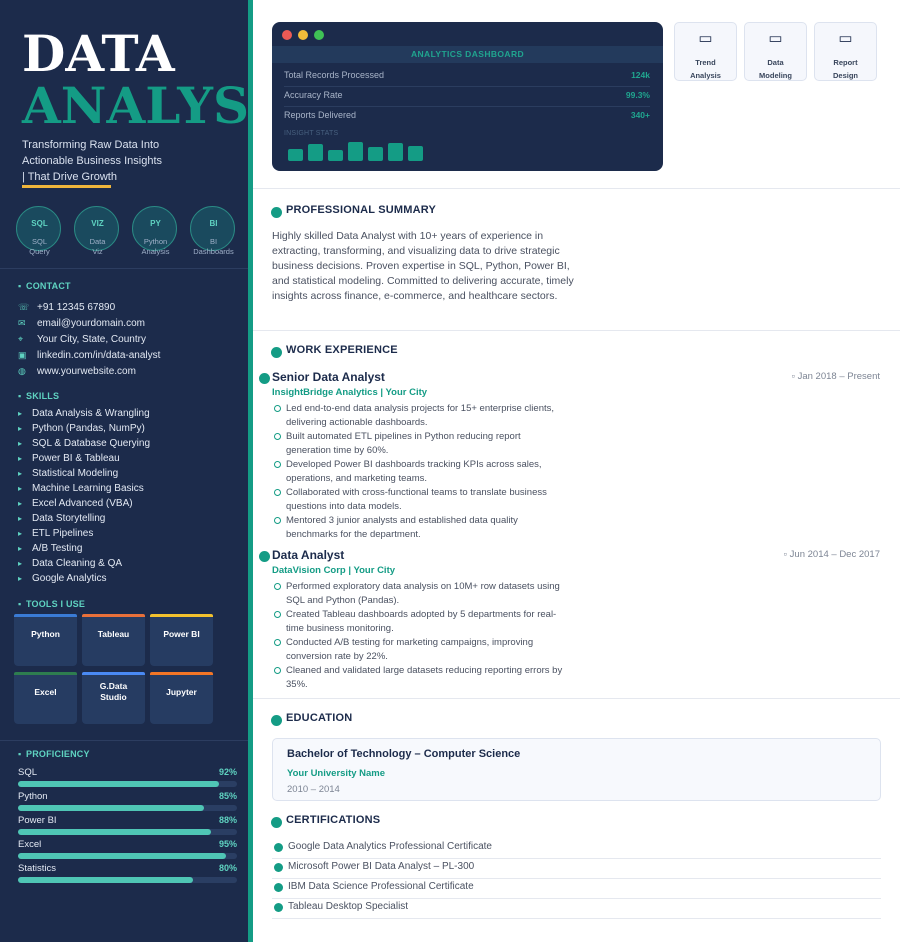 The width and height of the screenshot is (900, 942). I want to click on skill-item: ▸ Data Storytelling, so click(62, 518).